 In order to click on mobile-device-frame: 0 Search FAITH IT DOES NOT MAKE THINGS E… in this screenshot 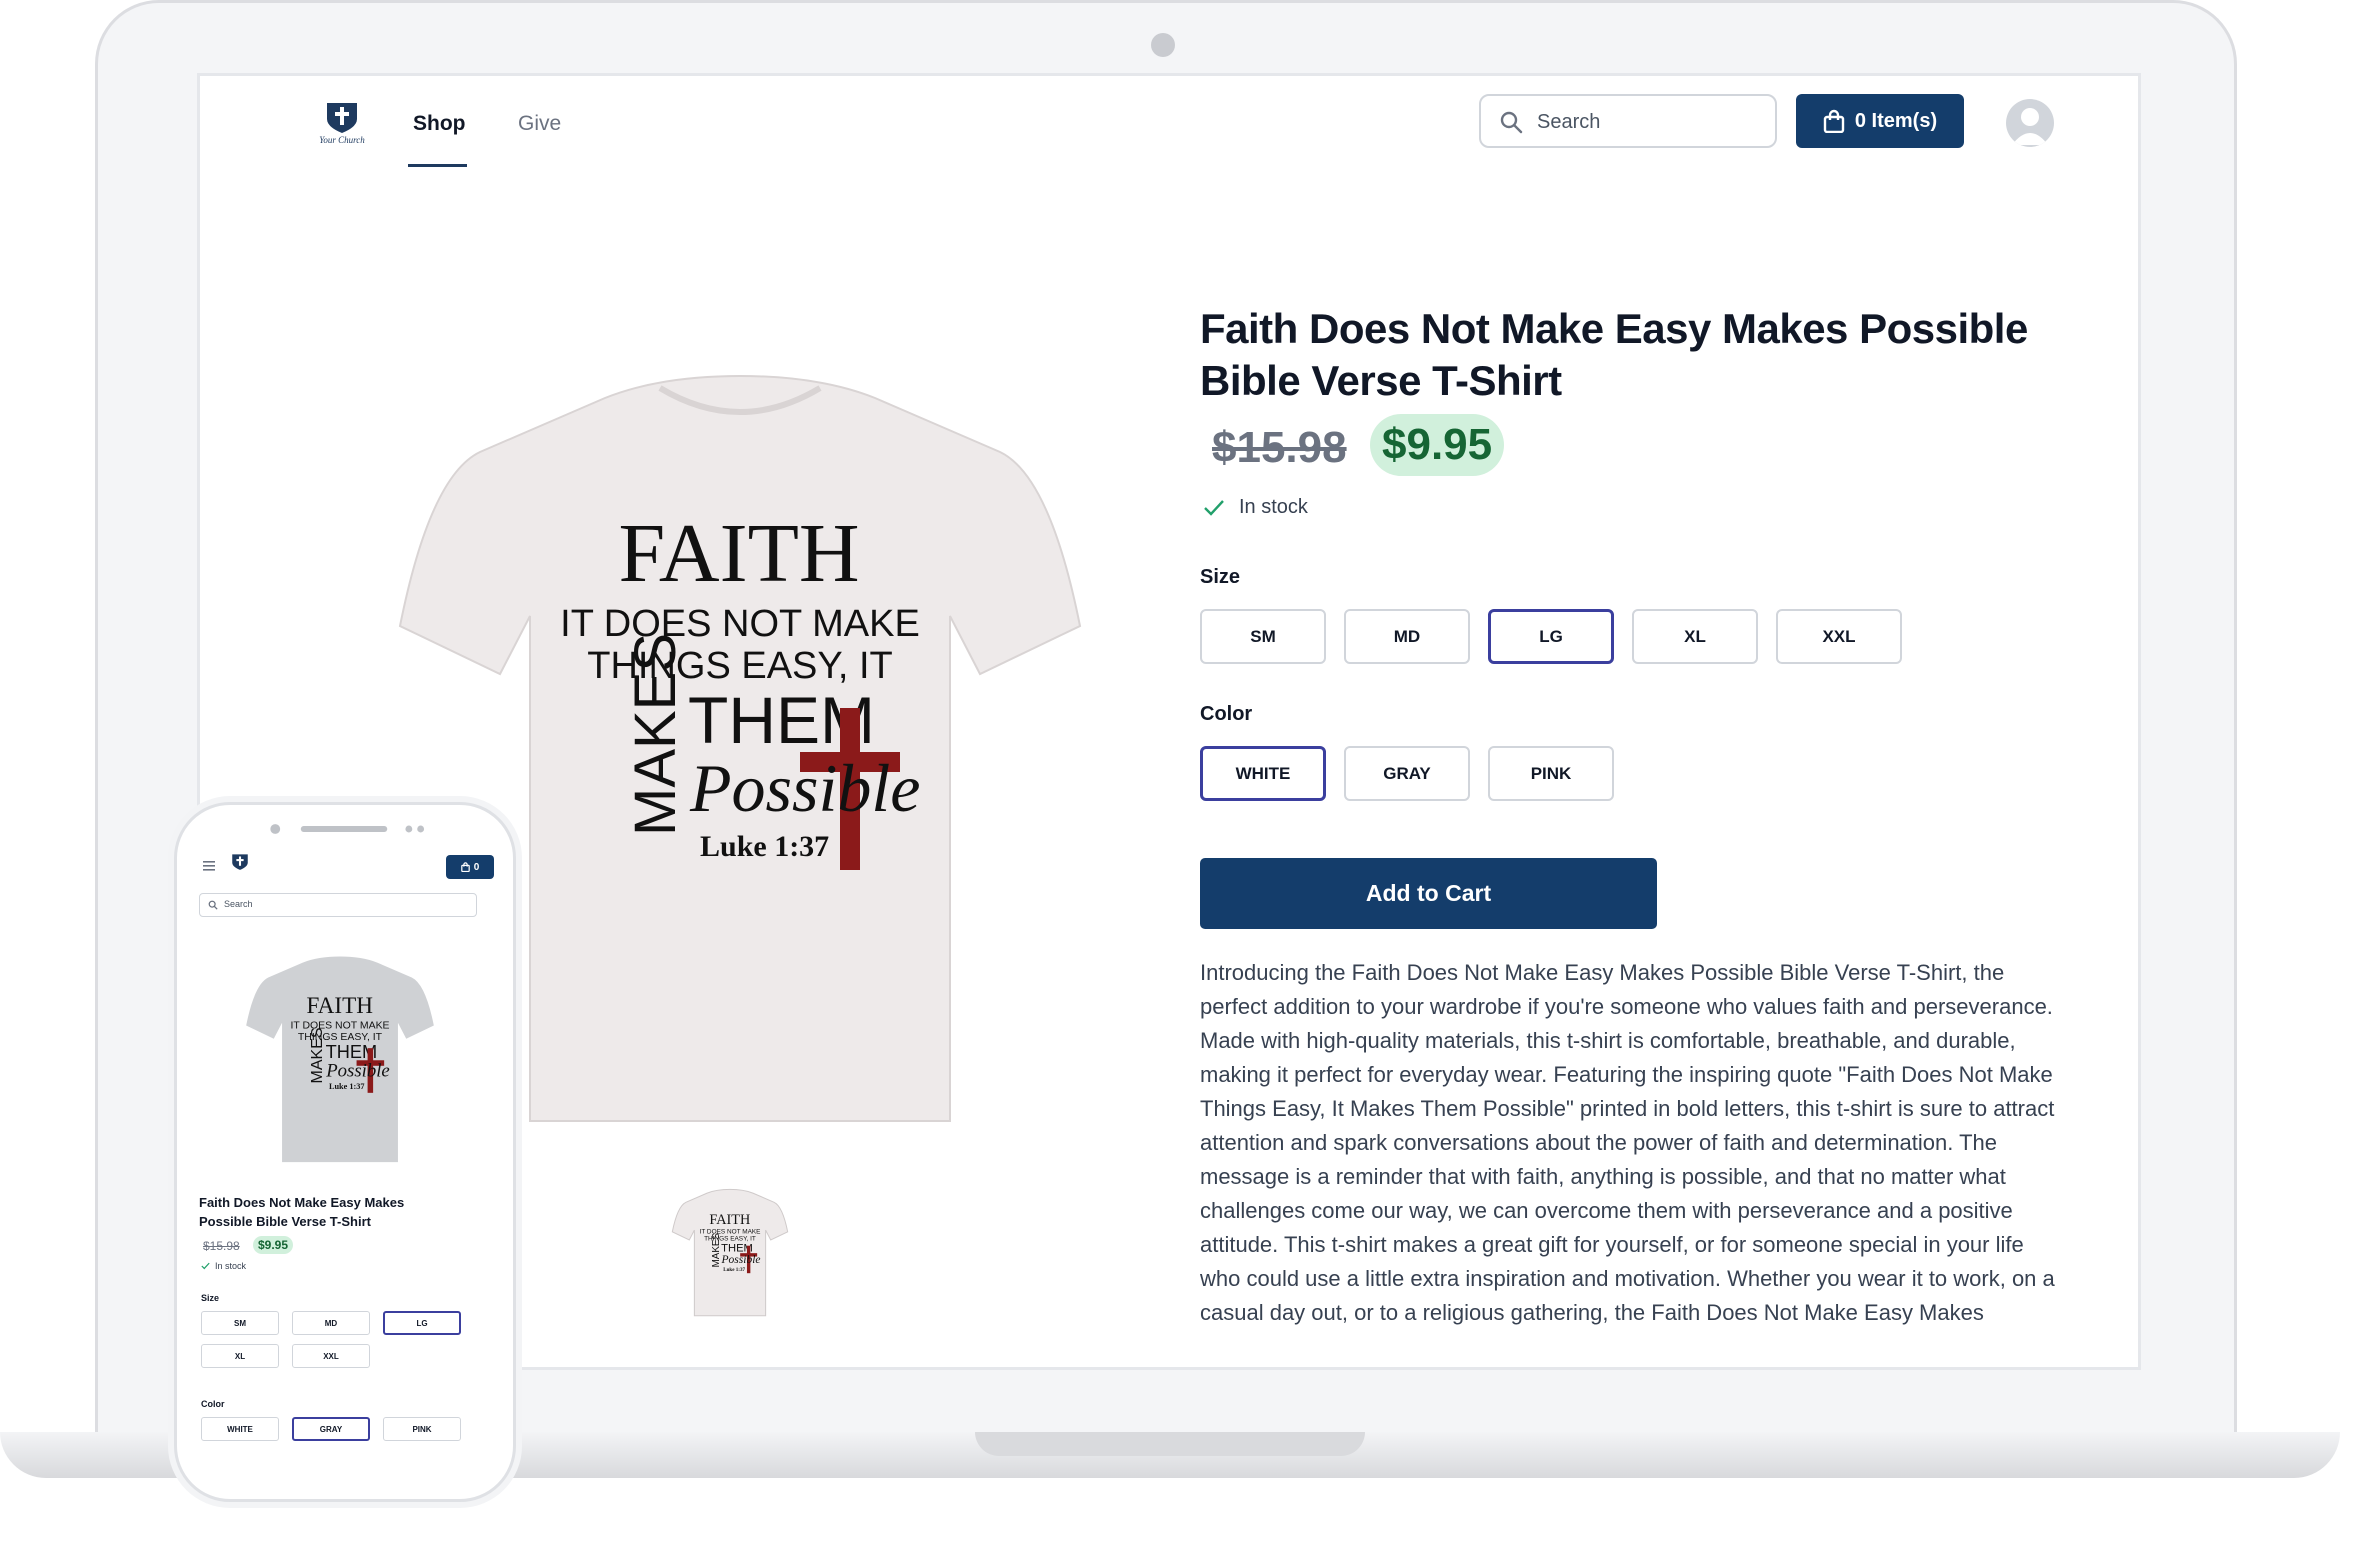, I will do `click(345, 1152)`.